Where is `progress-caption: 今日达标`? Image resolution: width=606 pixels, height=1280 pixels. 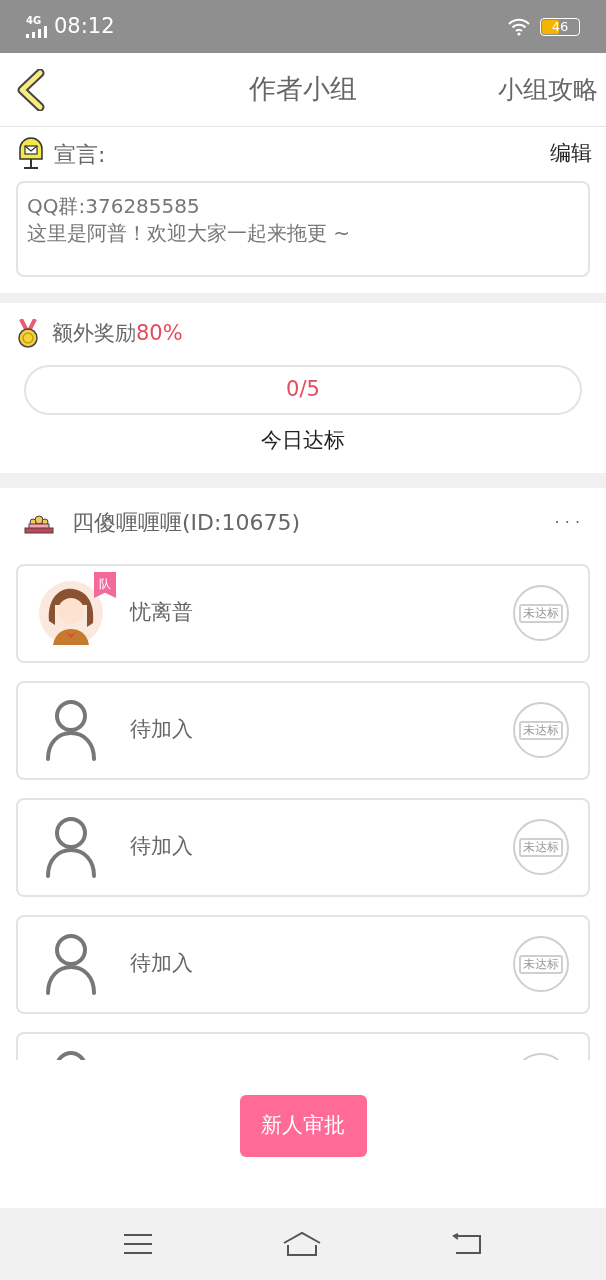 progress-caption: 今日达标 is located at coordinates (303, 440).